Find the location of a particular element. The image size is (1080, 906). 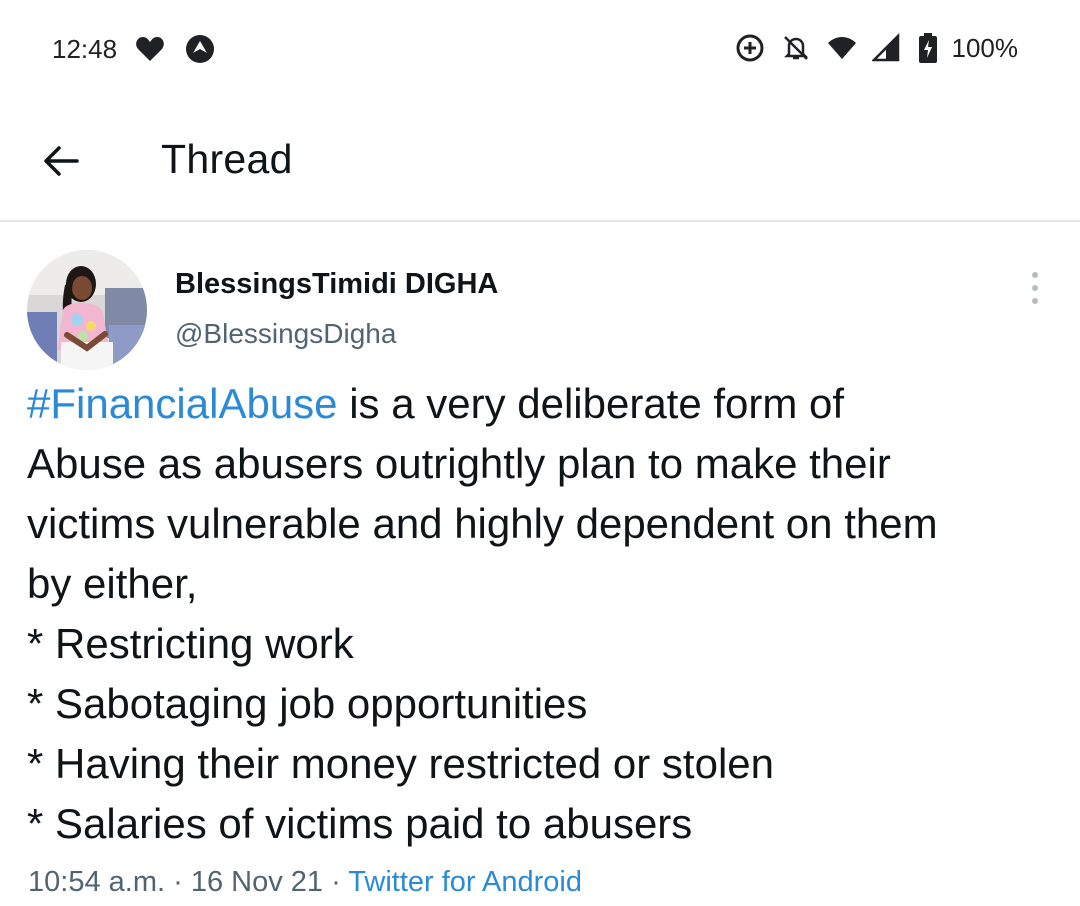

display-name: BlessingsTimidi DIGHA is located at coordinates (336, 284).